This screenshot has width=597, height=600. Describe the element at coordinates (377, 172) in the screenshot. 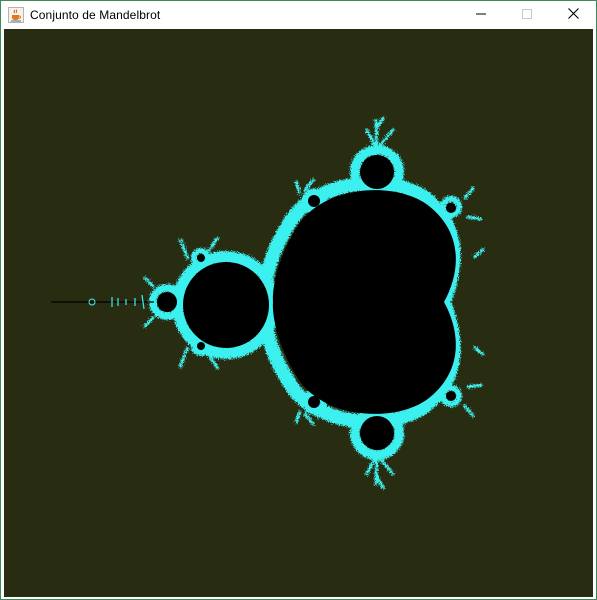

I see `top-bulb` at that location.